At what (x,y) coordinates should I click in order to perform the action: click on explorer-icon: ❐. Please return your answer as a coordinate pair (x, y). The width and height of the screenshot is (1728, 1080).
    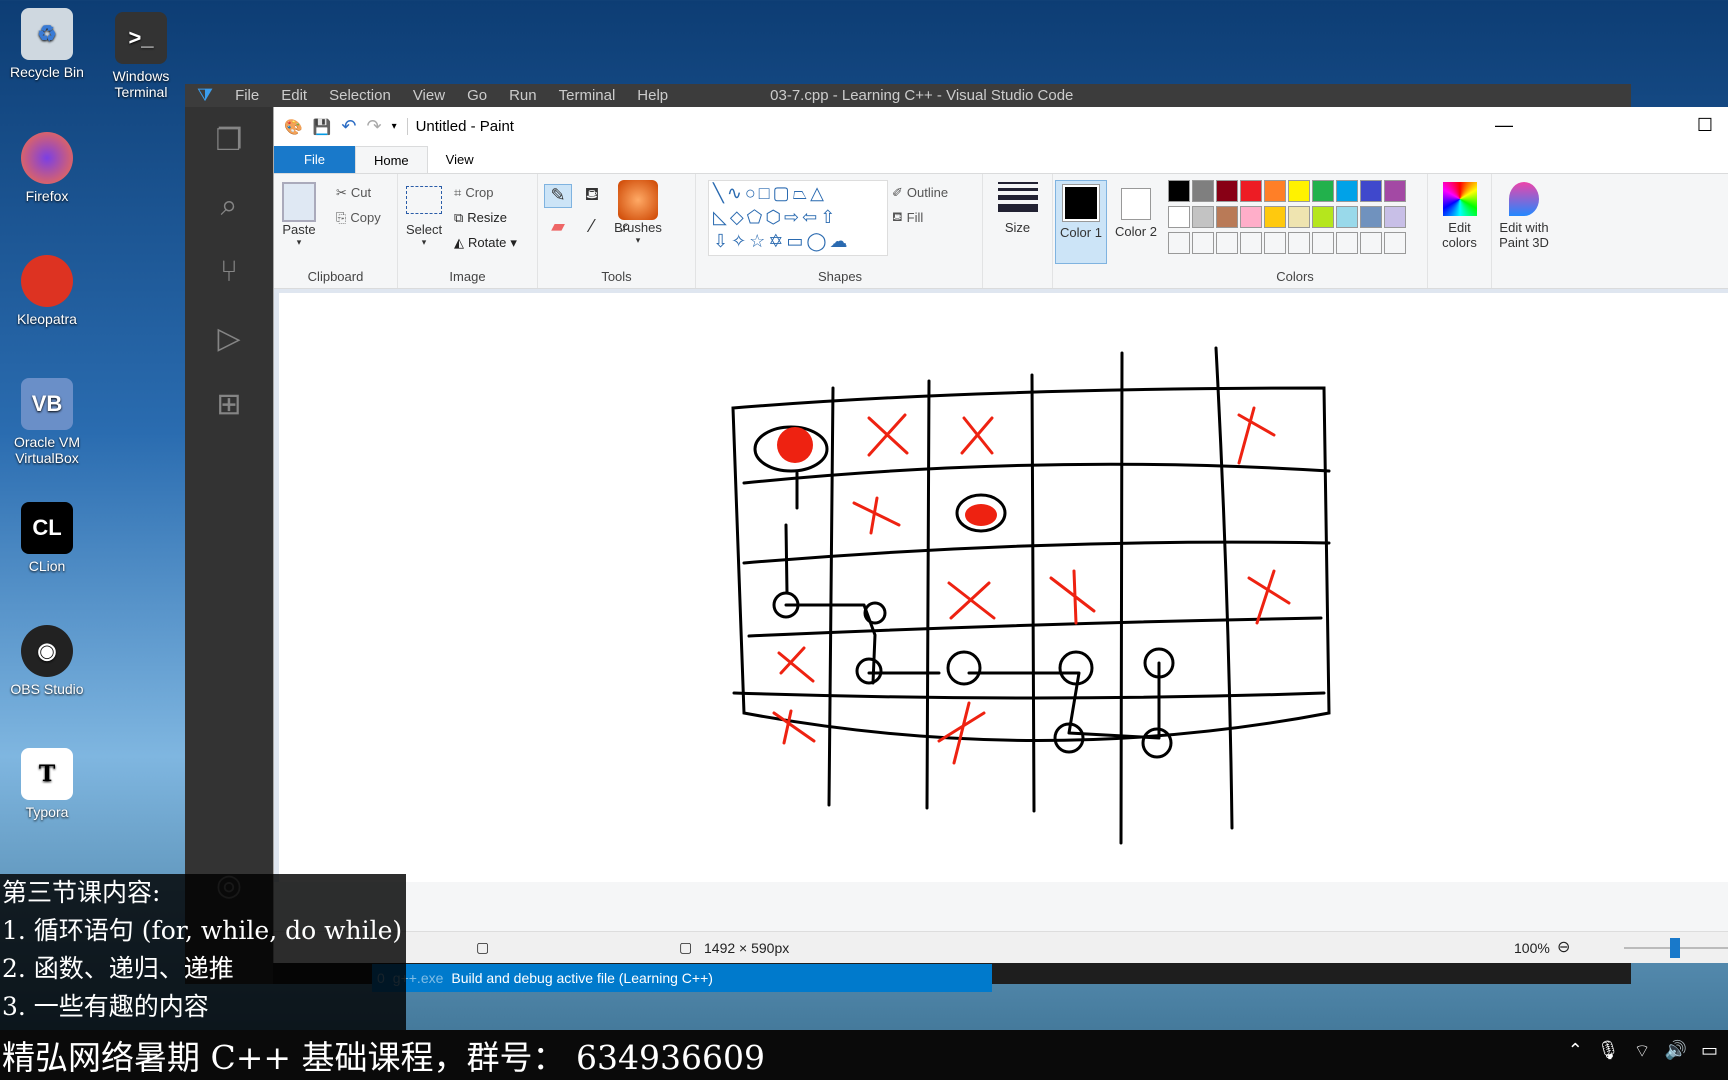
    Looking at the image, I should click on (229, 140).